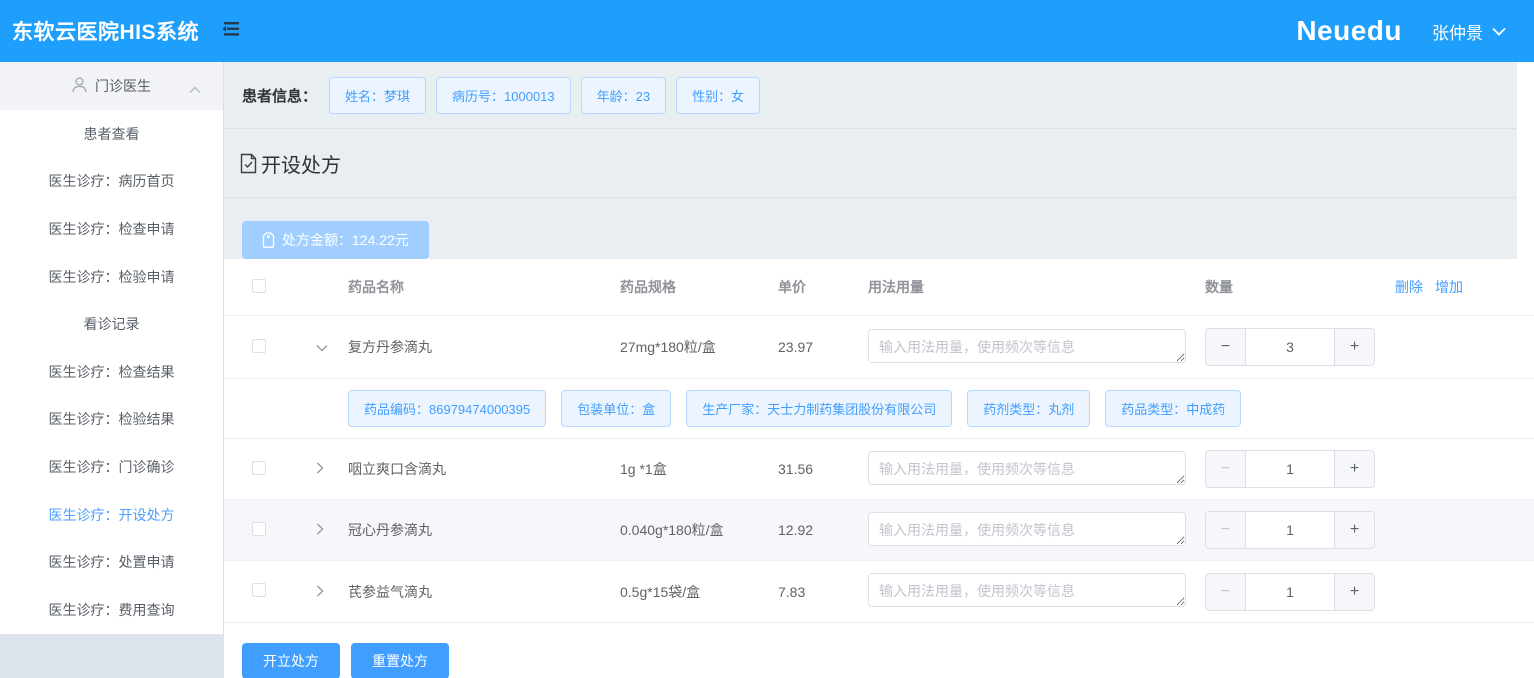 The image size is (1534, 678). I want to click on prescription-amount-button: 处方金额：124.22元, so click(335, 240).